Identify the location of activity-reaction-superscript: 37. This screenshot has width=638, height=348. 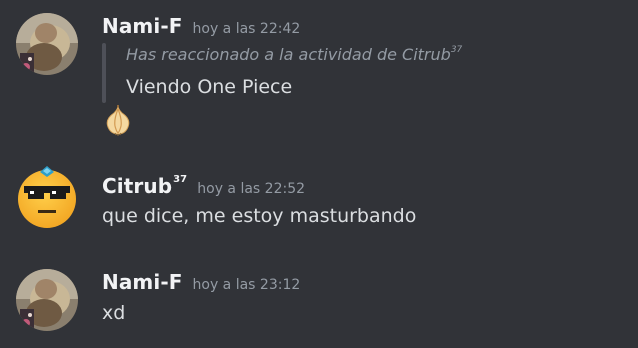
(456, 49).